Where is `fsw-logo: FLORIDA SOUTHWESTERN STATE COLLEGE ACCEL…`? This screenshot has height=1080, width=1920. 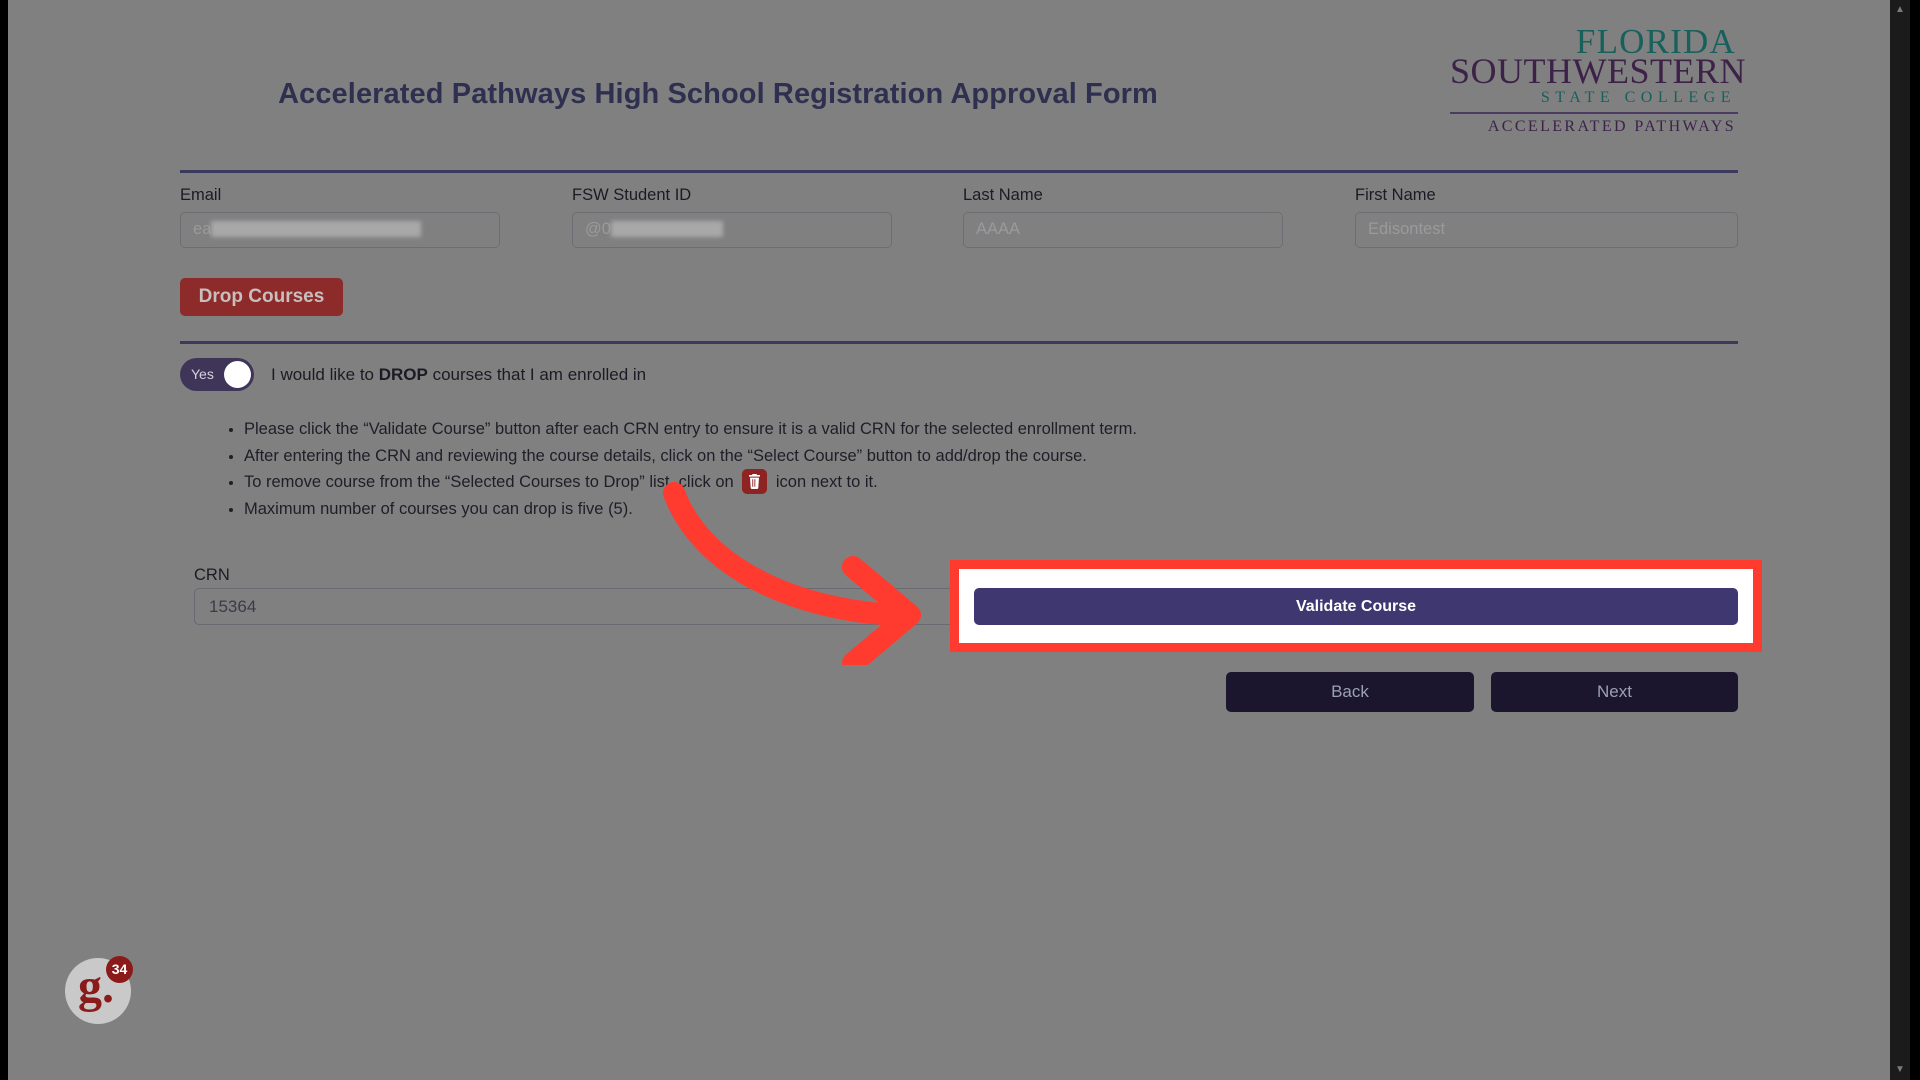
fsw-logo: FLORIDA SOUTHWESTERN STATE COLLEGE ACCEL… is located at coordinates (1598, 79).